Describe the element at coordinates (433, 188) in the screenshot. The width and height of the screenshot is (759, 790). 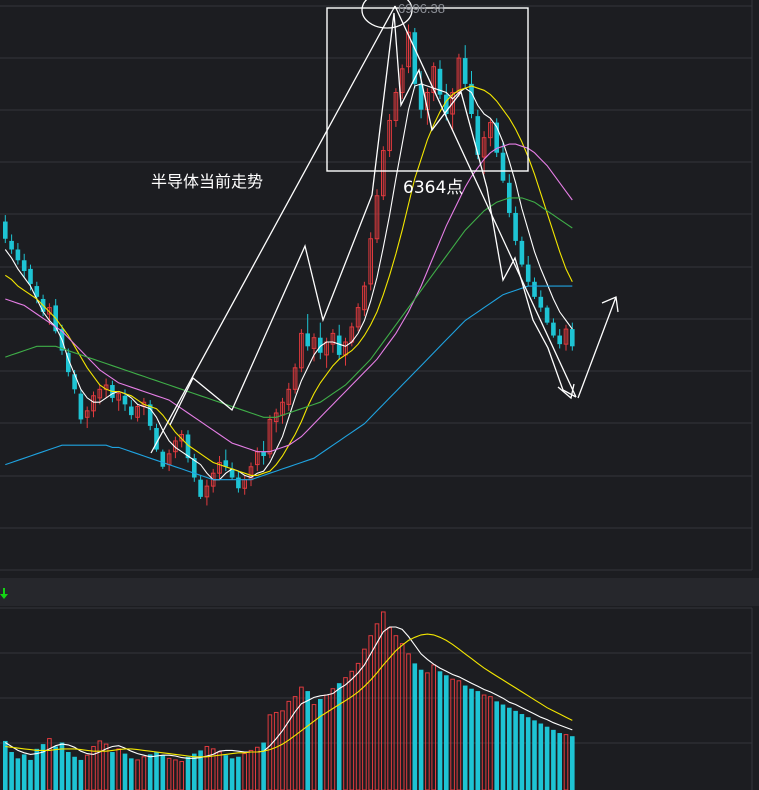
I see `level-annotation: 6364点` at that location.